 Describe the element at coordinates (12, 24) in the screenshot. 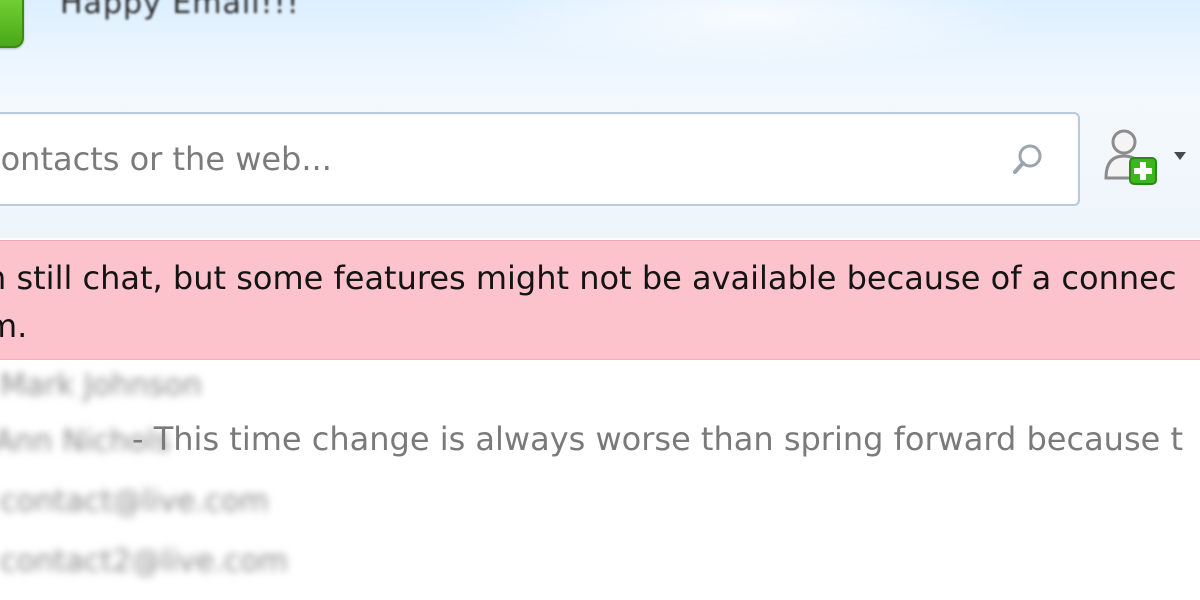

I see `messenger-logo-icon` at that location.